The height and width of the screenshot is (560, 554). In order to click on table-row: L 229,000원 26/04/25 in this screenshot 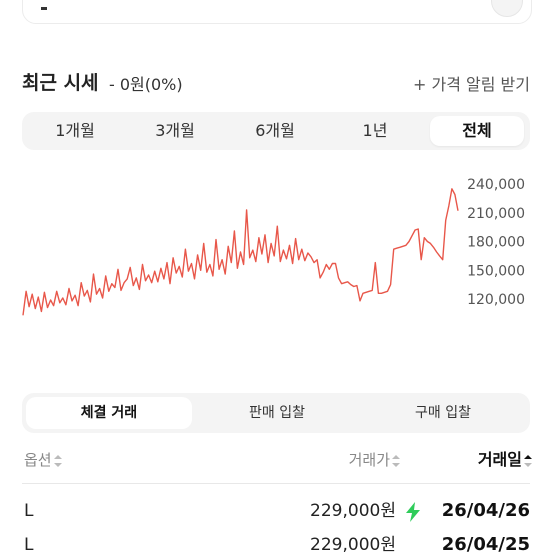, I will do `click(276, 545)`.